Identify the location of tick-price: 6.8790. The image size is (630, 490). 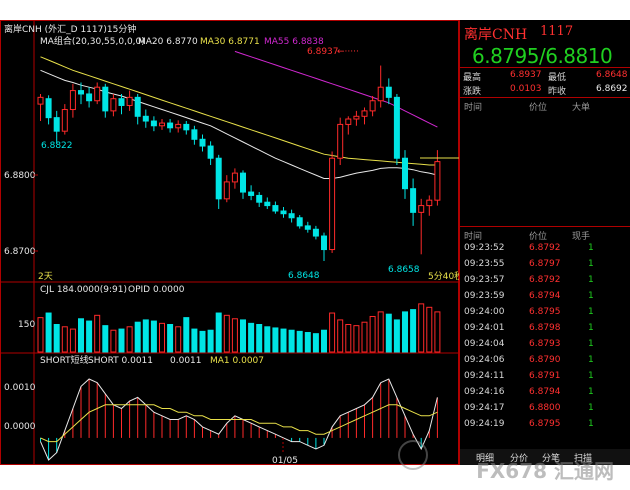
(545, 360).